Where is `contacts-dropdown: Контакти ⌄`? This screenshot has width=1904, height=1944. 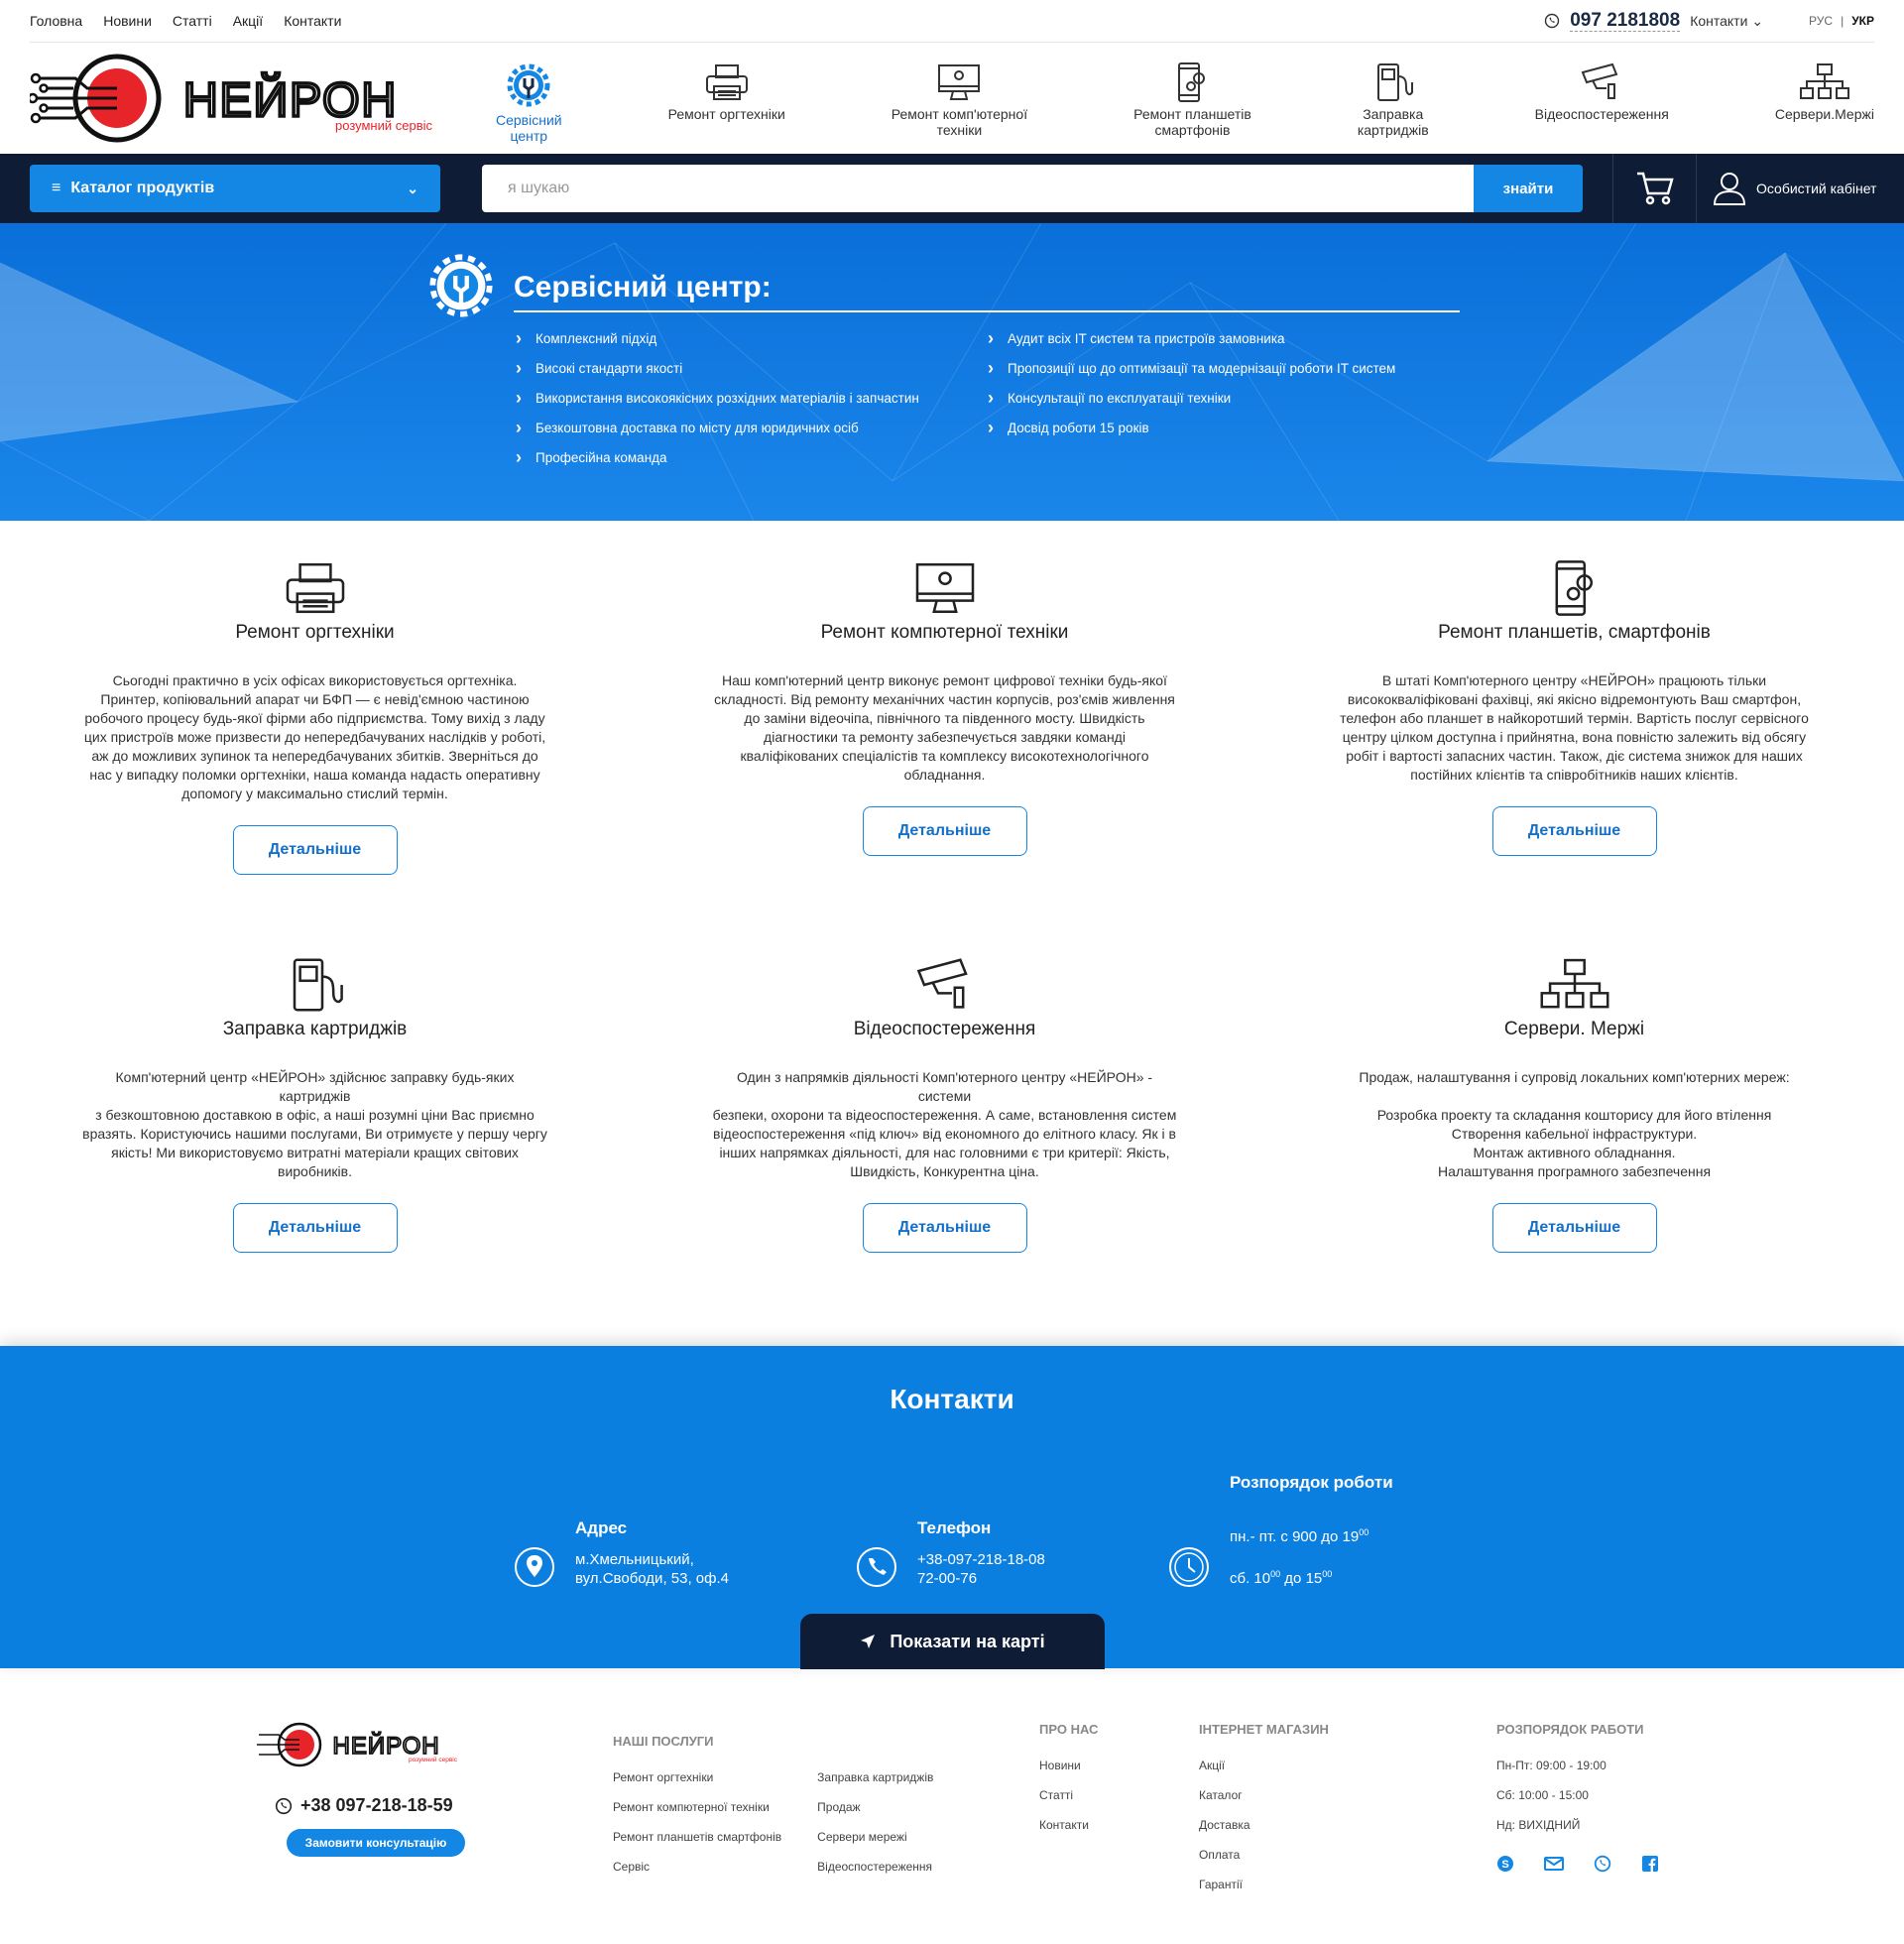 contacts-dropdown: Контакти ⌄ is located at coordinates (1726, 21).